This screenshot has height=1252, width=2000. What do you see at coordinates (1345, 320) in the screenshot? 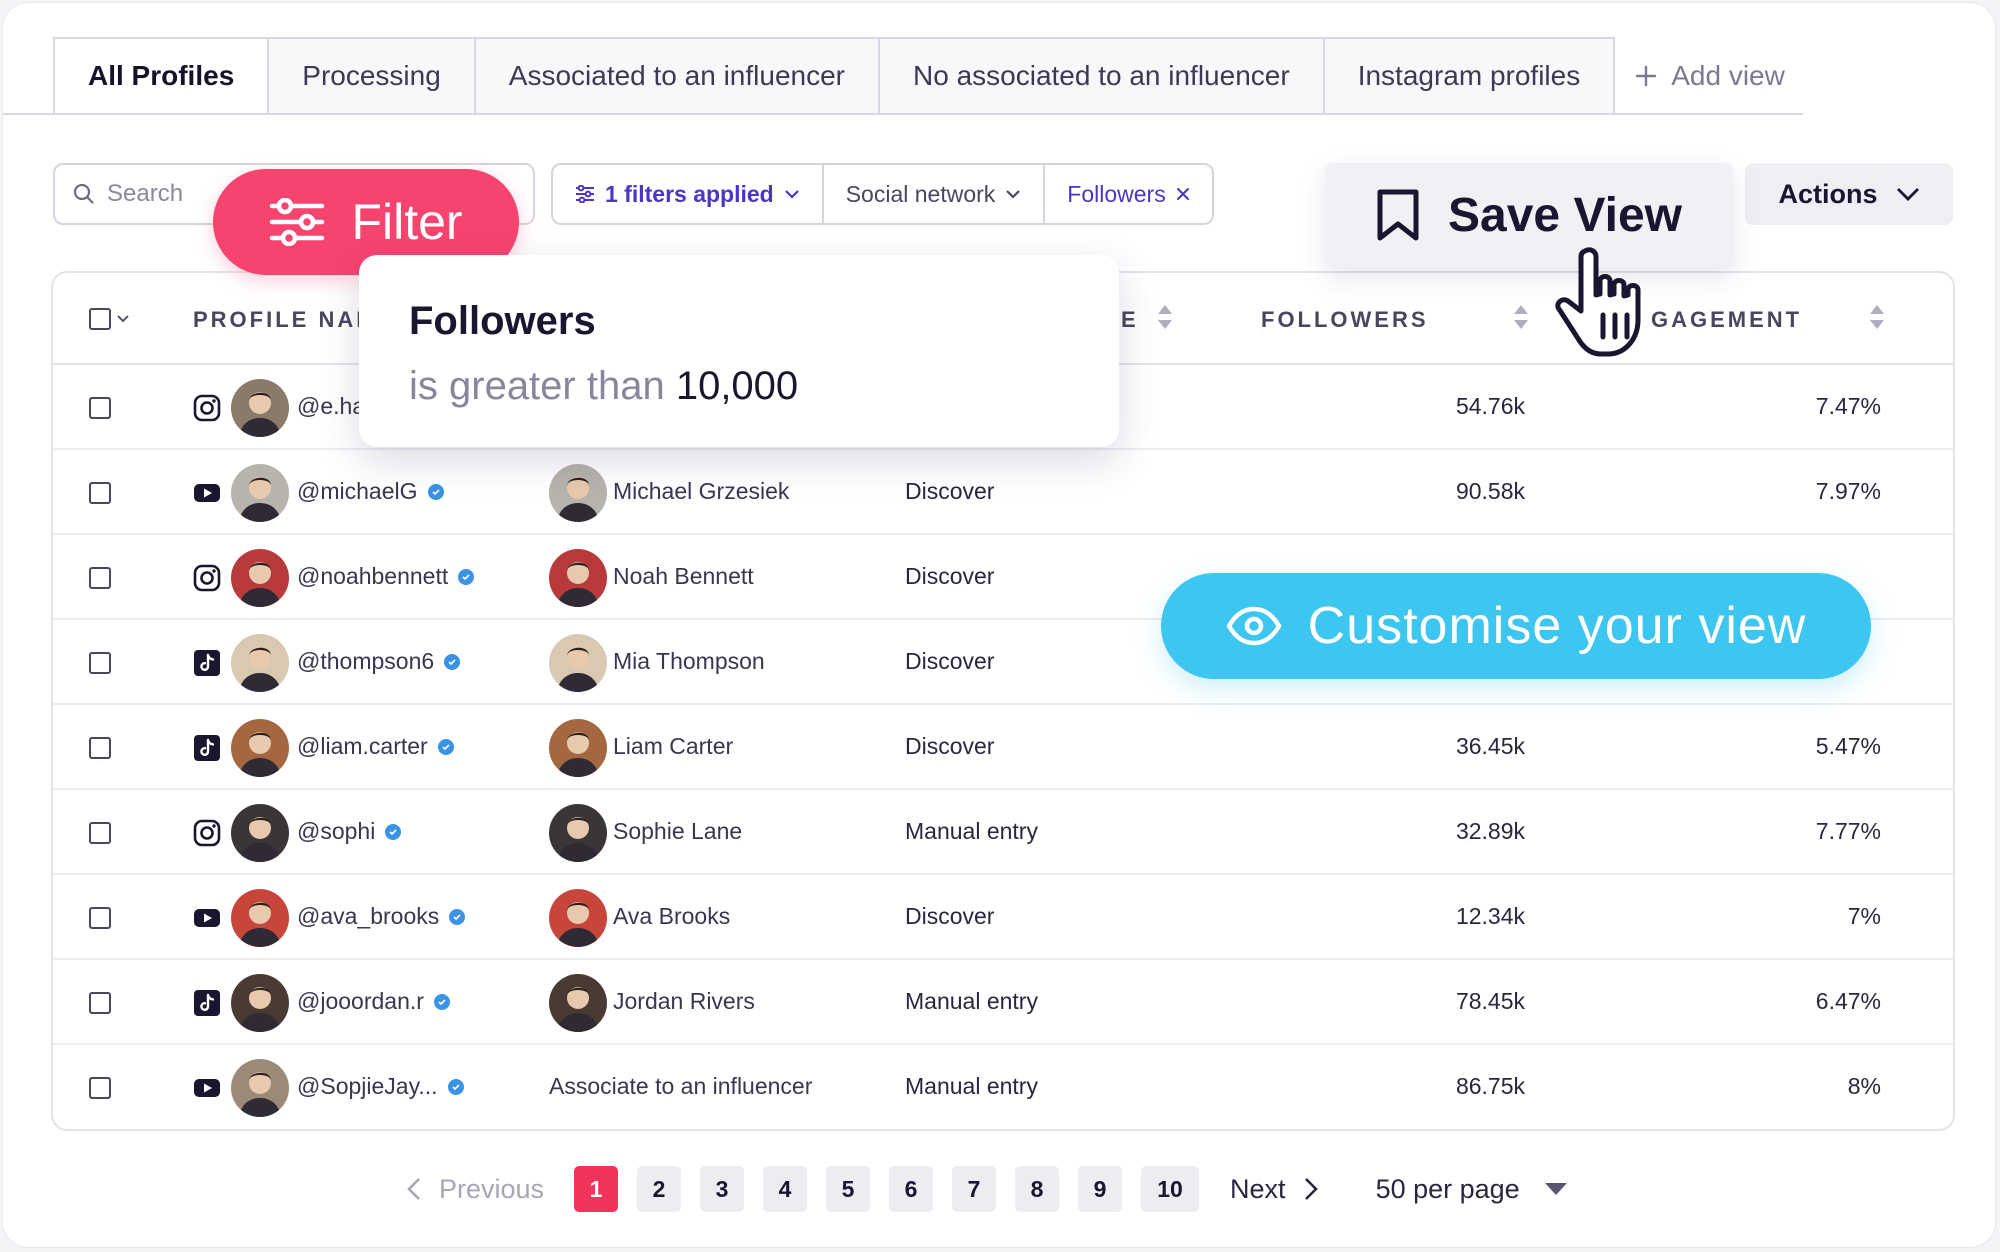
I see `column-followers: FOLLOWERS` at bounding box center [1345, 320].